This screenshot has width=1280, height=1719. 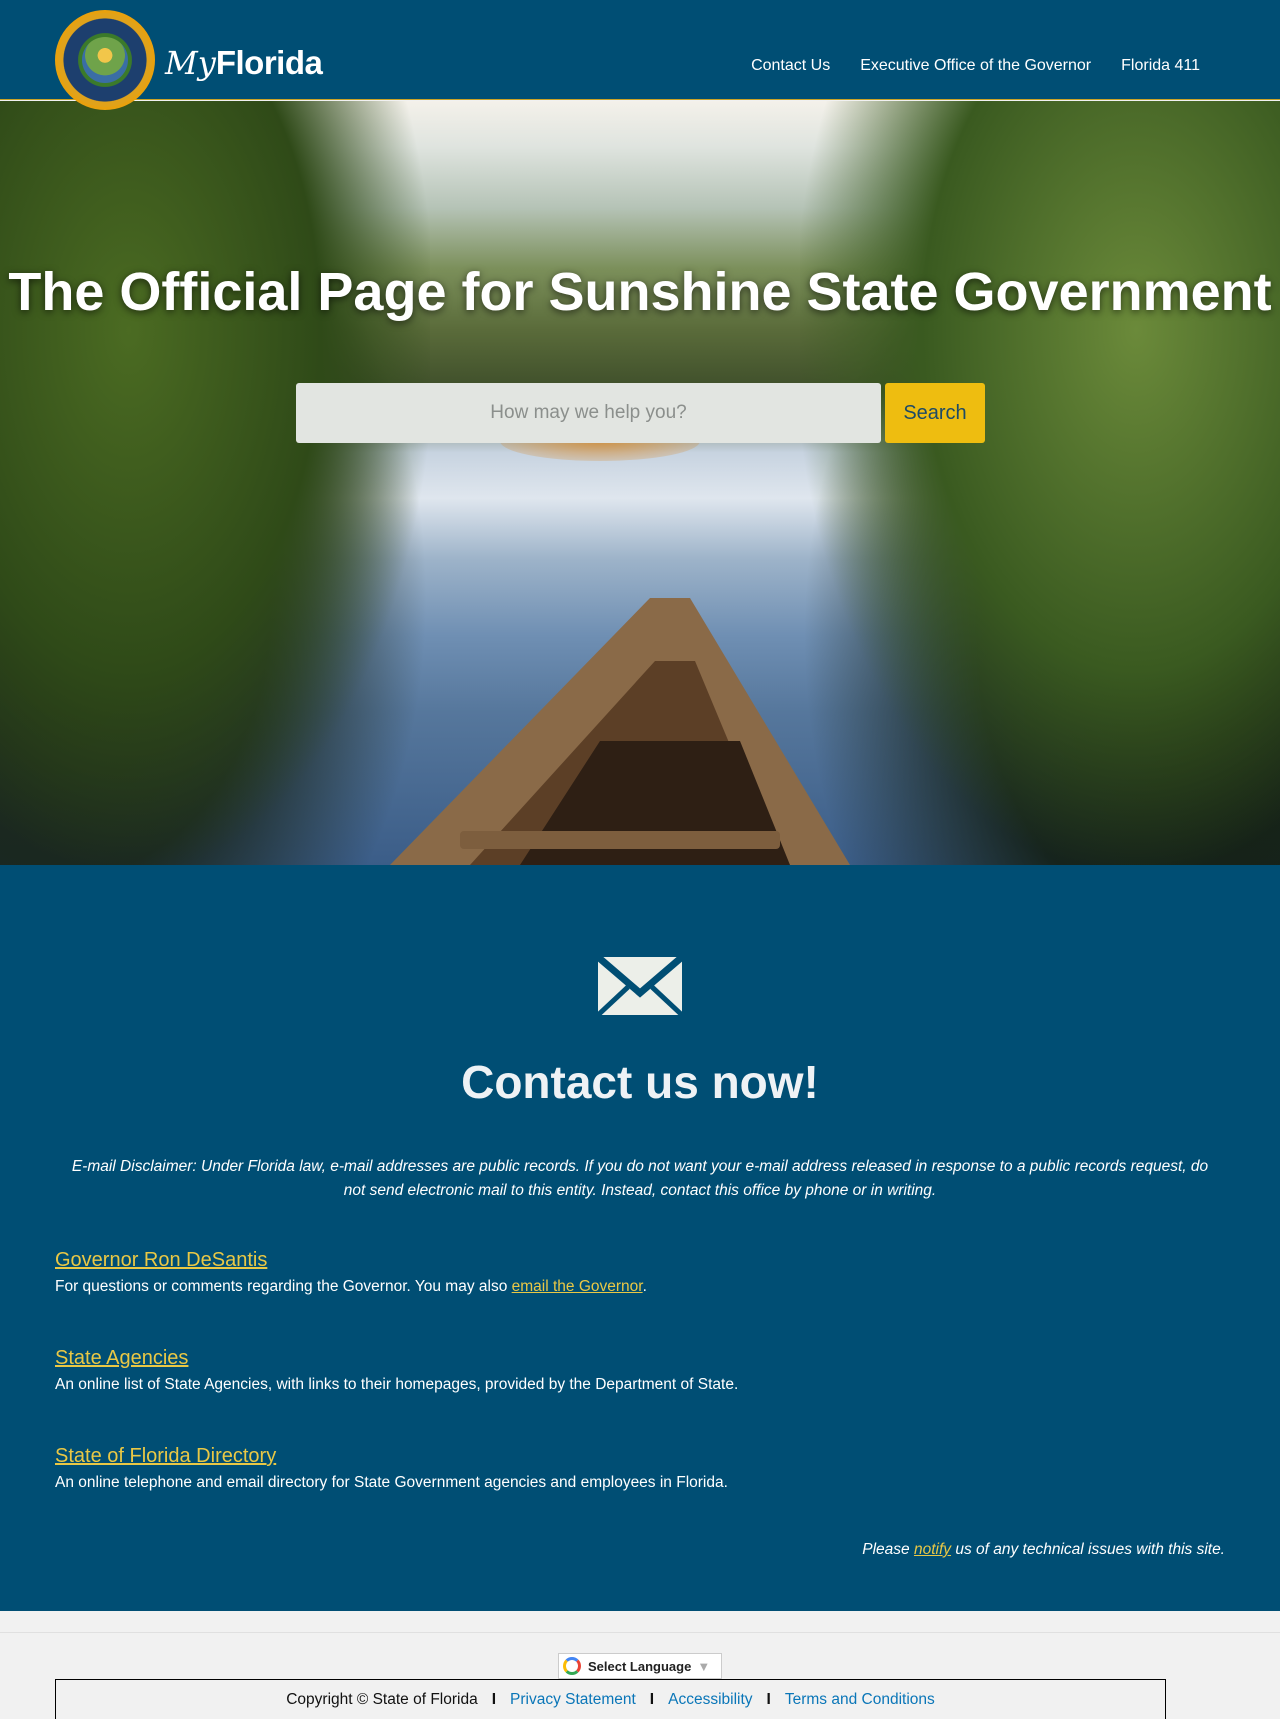 I want to click on florida-state-seal-logo, so click(x=105, y=60).